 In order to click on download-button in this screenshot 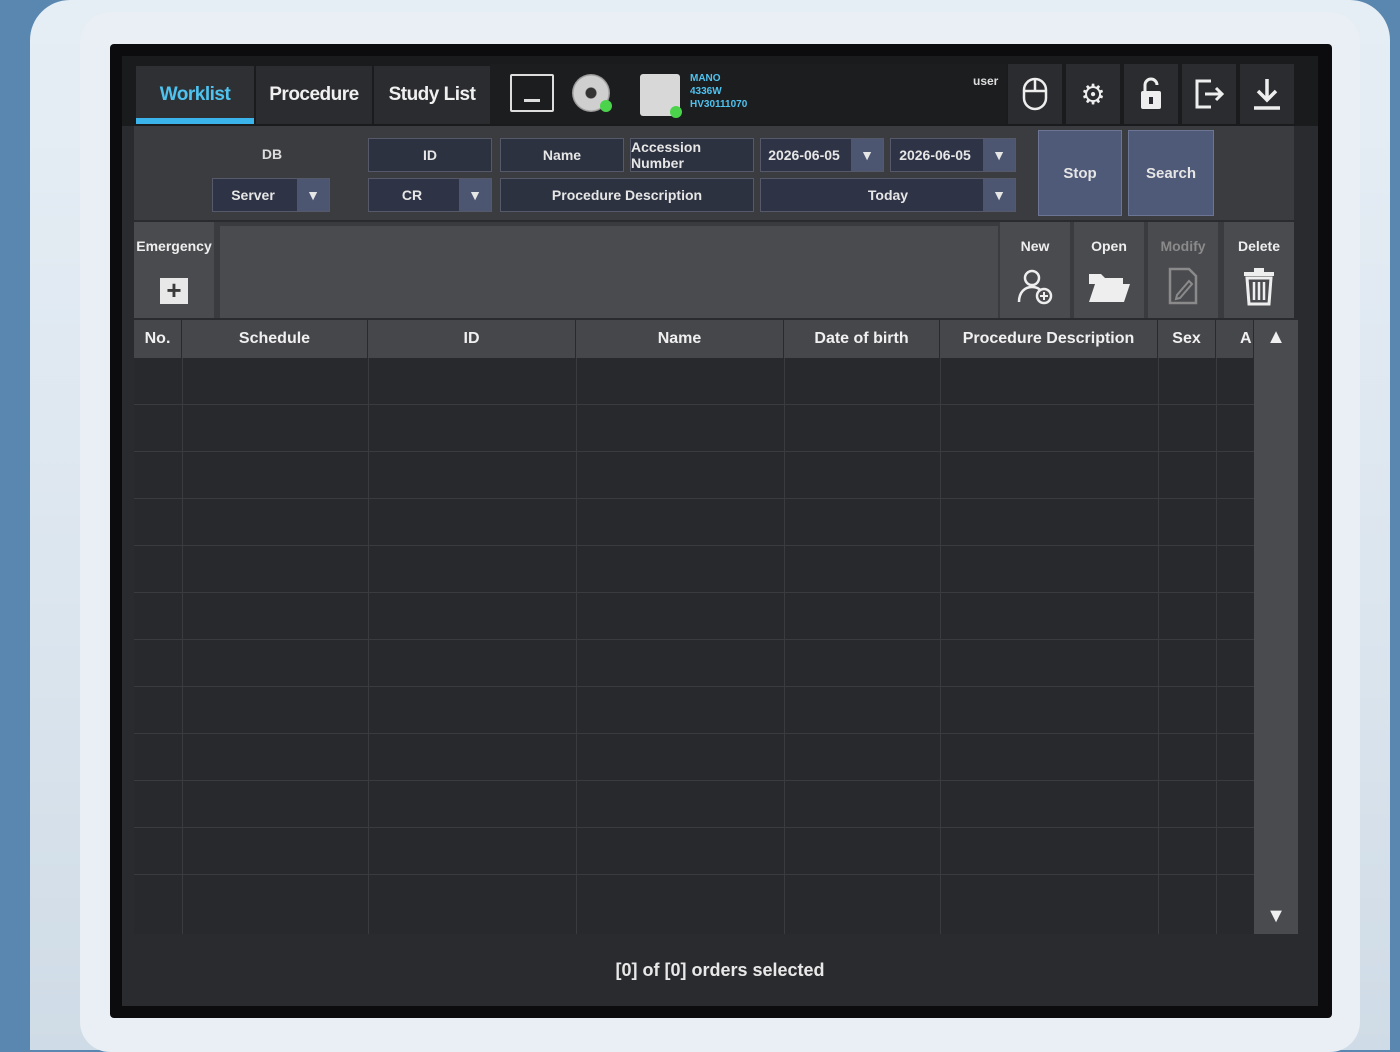, I will do `click(1267, 94)`.